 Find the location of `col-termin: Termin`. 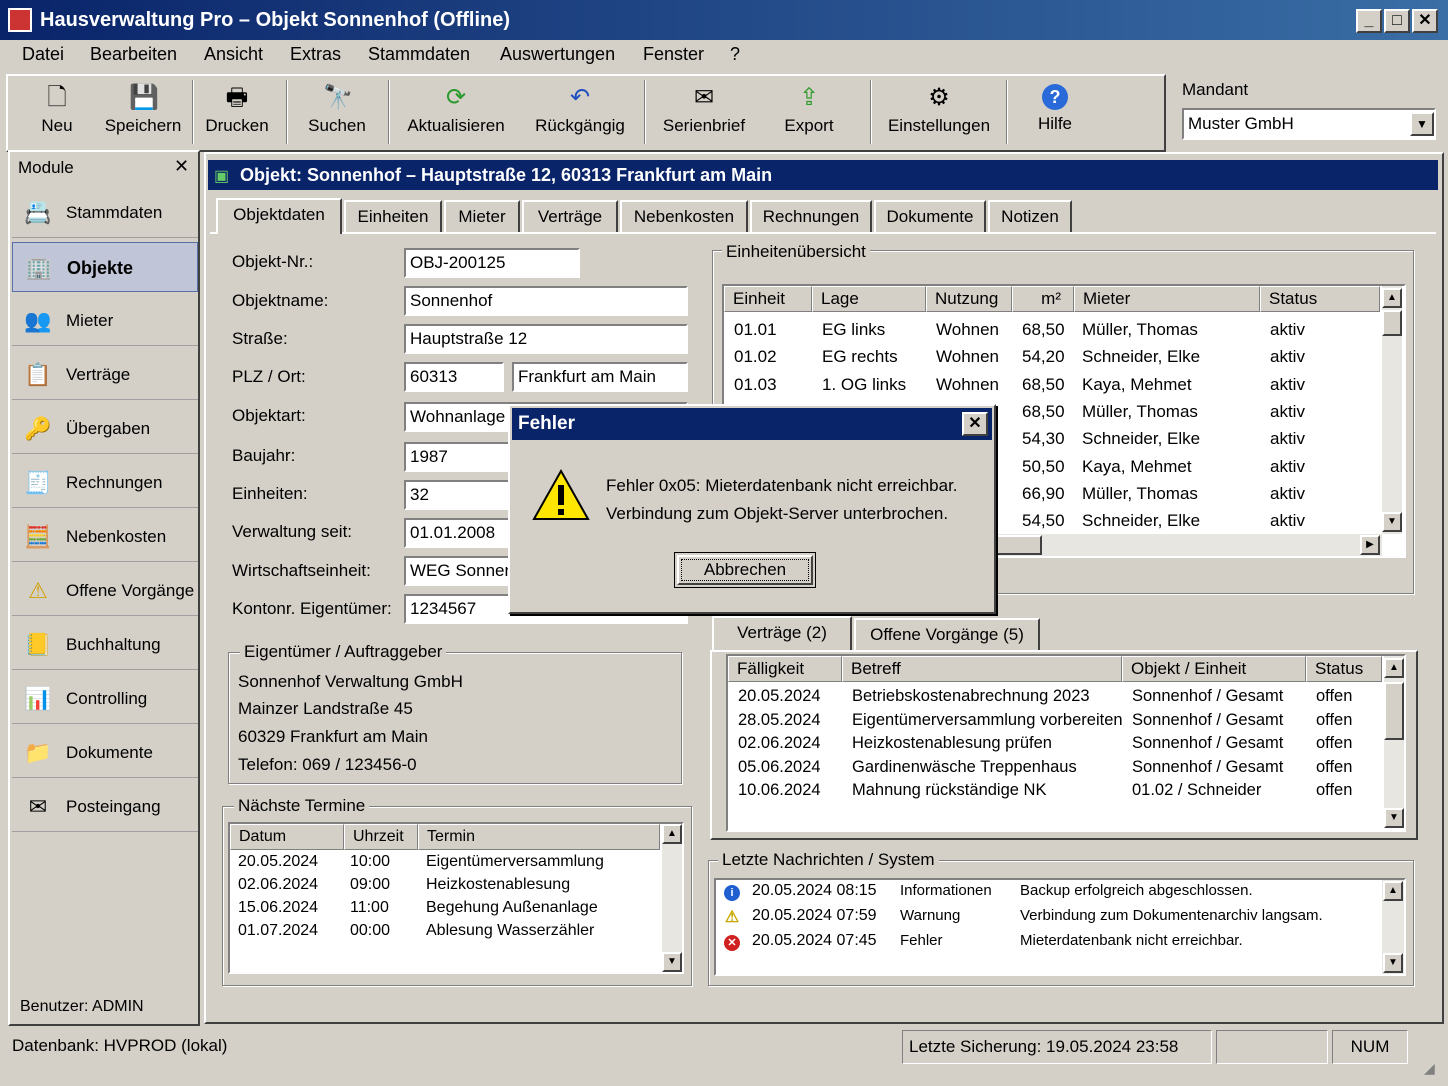

col-termin: Termin is located at coordinates (539, 837).